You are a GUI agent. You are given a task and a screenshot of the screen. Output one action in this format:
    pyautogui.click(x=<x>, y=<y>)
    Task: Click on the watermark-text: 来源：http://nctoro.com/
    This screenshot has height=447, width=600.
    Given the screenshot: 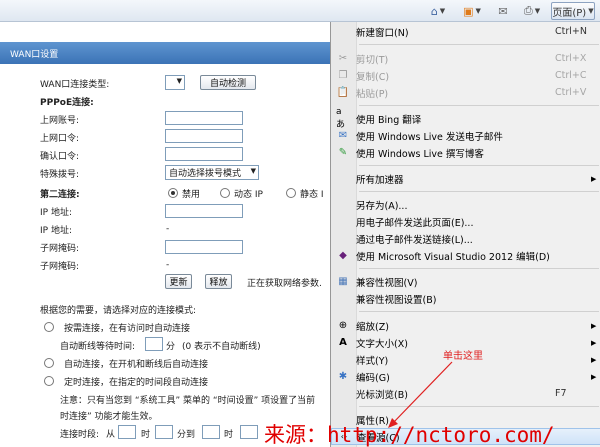 What is the action you would take?
    pyautogui.click(x=409, y=435)
    